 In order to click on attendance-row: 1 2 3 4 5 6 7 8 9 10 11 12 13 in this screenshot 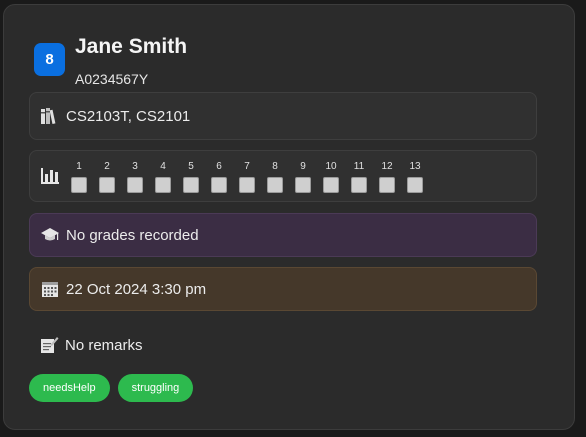, I will do `click(283, 176)`.